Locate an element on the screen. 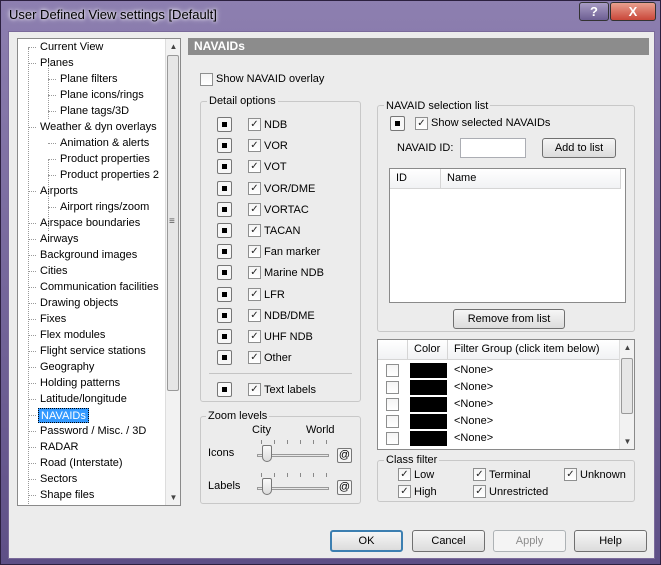 The height and width of the screenshot is (565, 661). tree-item-product-properties: Product properties is located at coordinates (105, 159).